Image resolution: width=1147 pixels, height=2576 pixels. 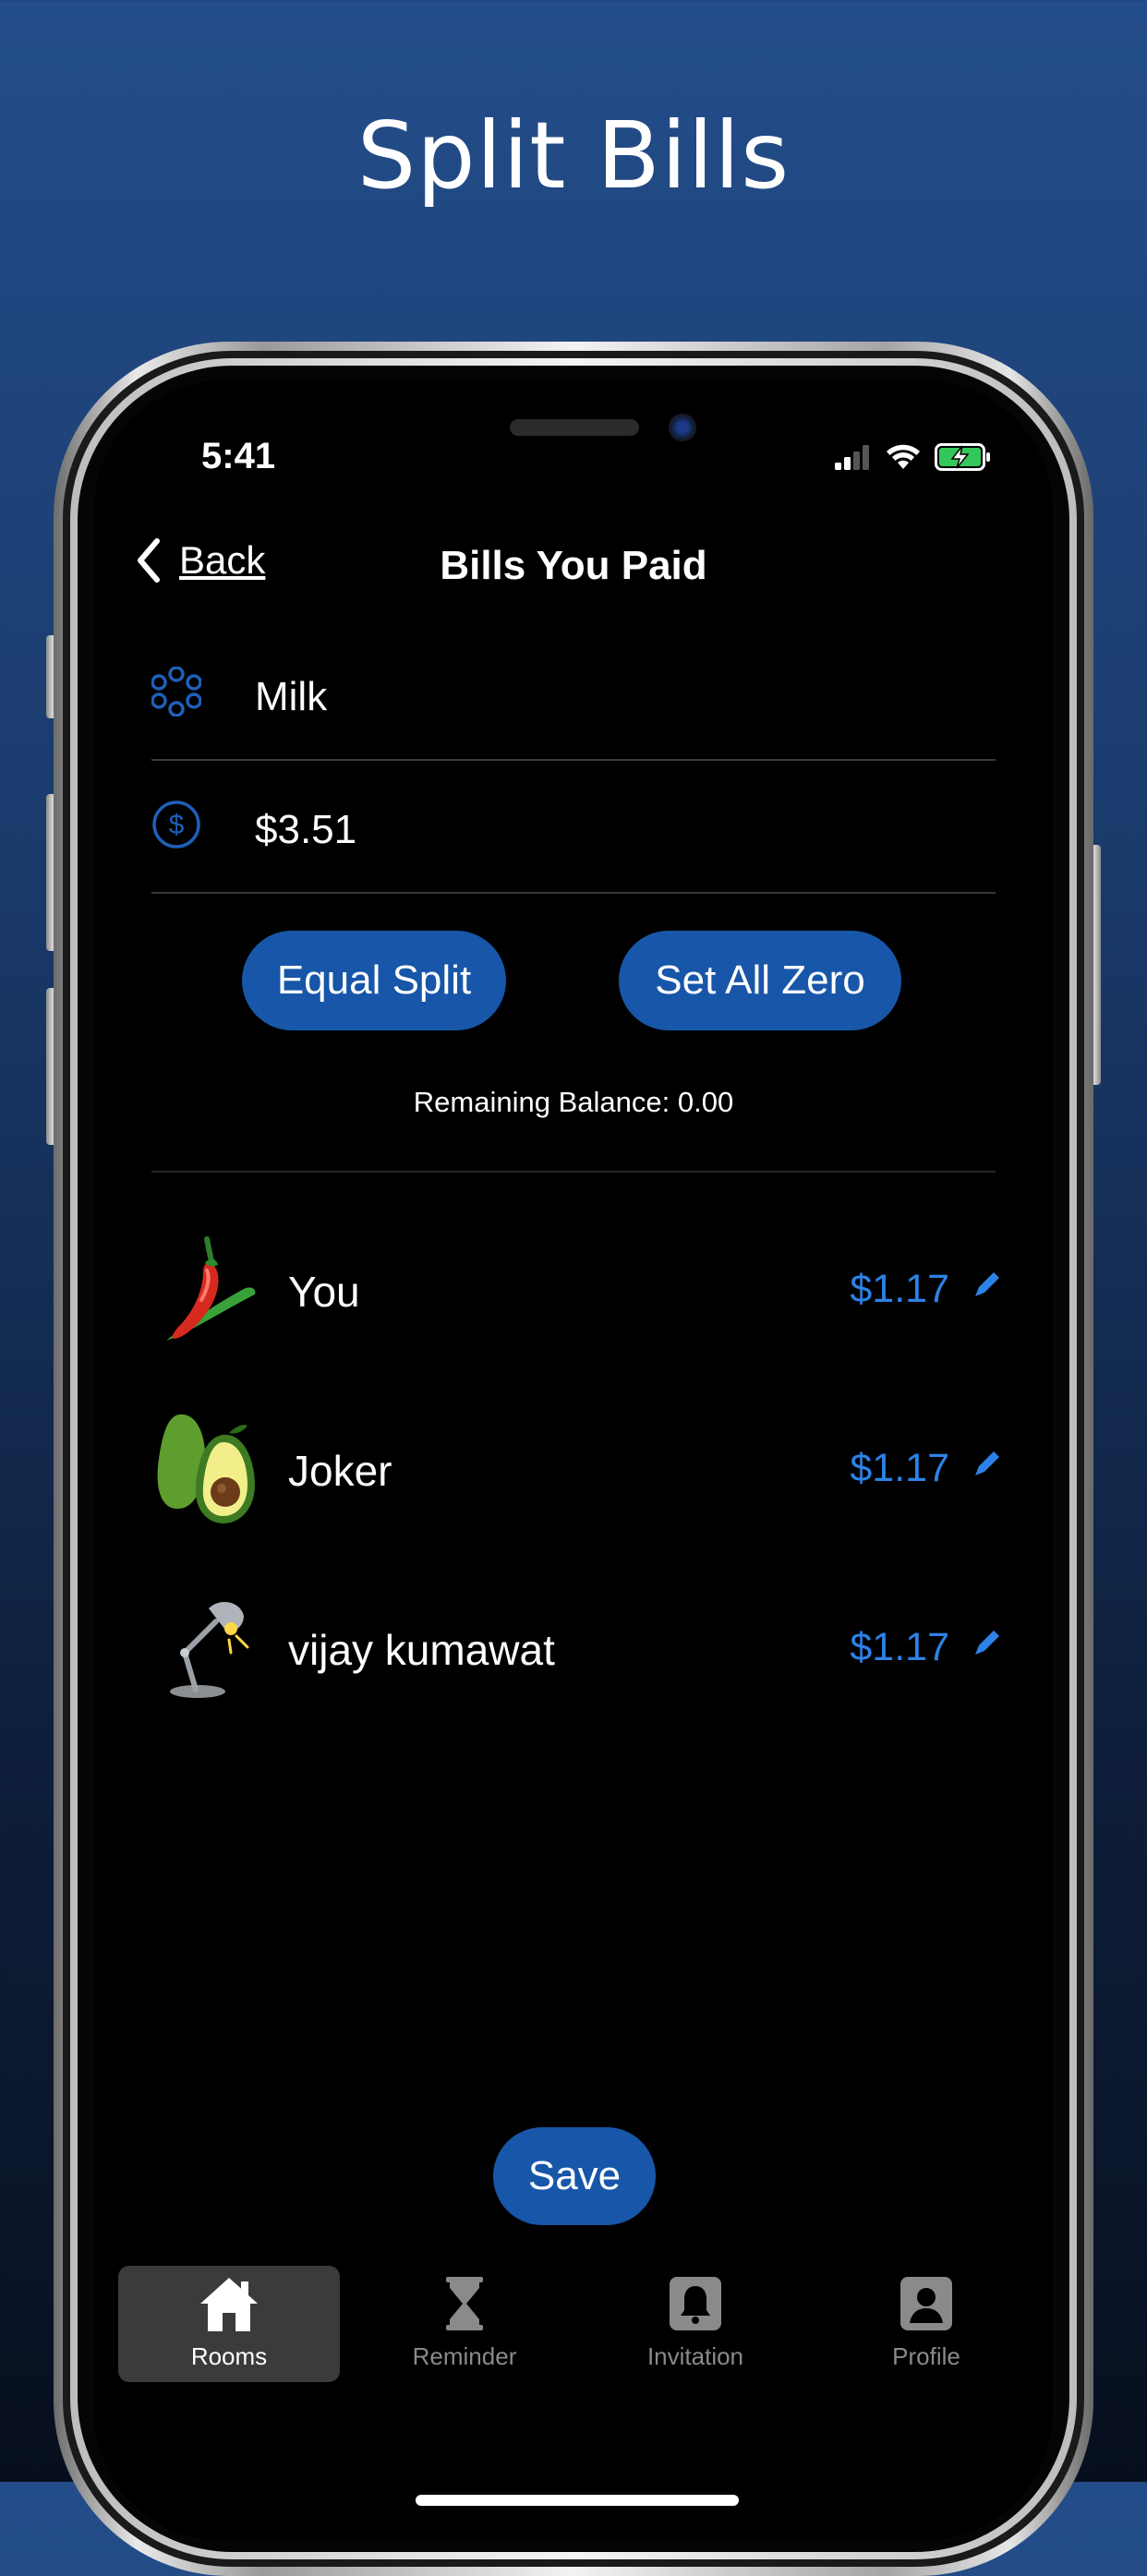 I want to click on member-name: You, so click(x=324, y=1292).